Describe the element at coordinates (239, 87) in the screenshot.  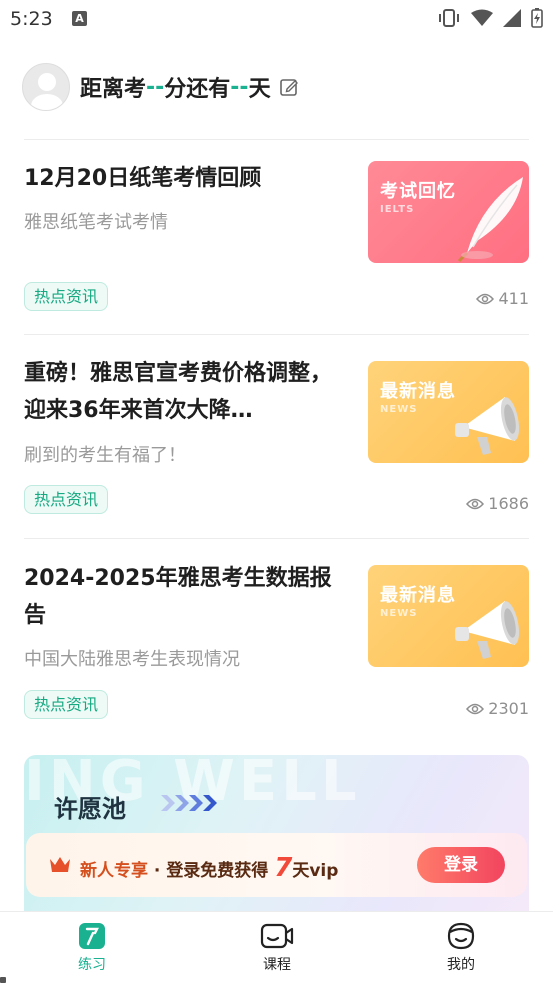
I see `countdown-days: --` at that location.